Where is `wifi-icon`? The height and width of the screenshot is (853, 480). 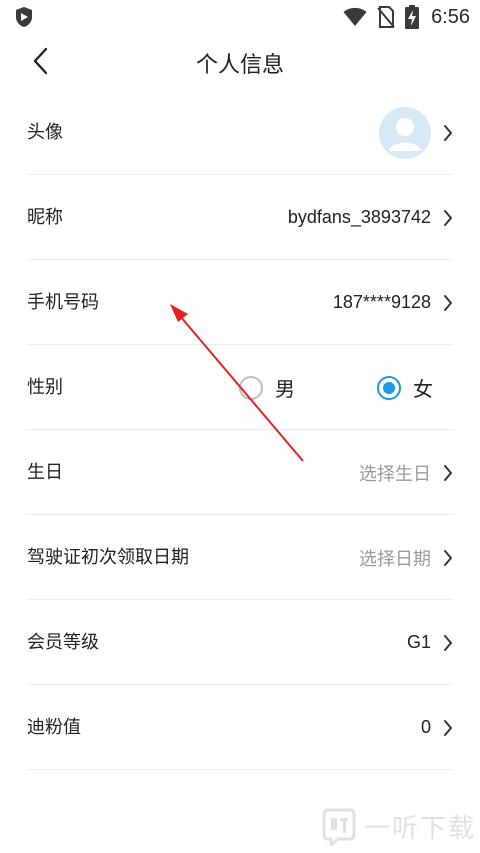 wifi-icon is located at coordinates (355, 16).